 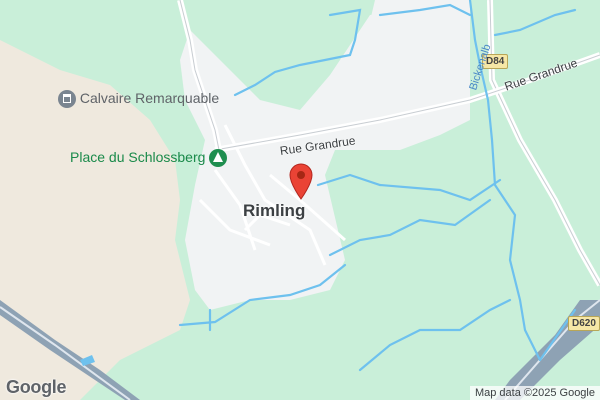 What do you see at coordinates (301, 181) in the screenshot?
I see `location-pin-icon` at bounding box center [301, 181].